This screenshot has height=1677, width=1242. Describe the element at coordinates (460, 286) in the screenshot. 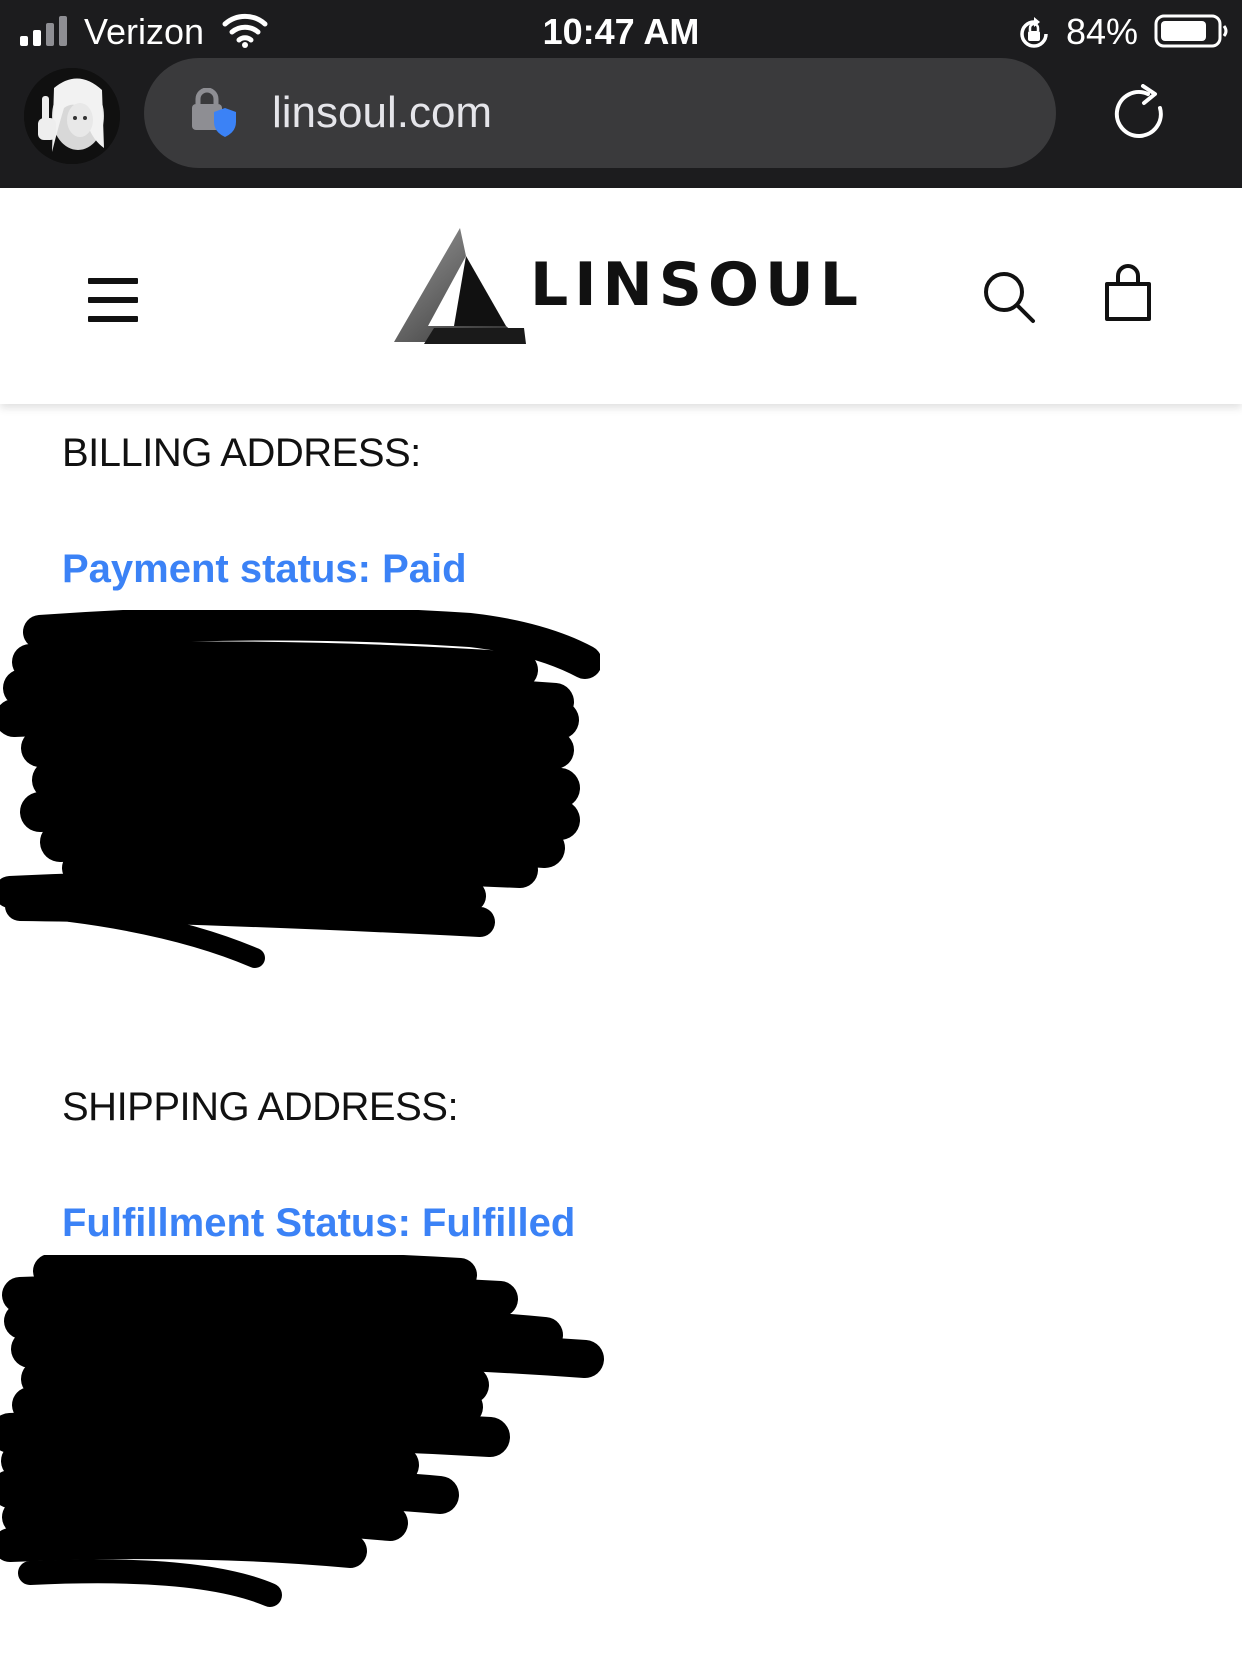

I see `logo-triangle-icon` at that location.